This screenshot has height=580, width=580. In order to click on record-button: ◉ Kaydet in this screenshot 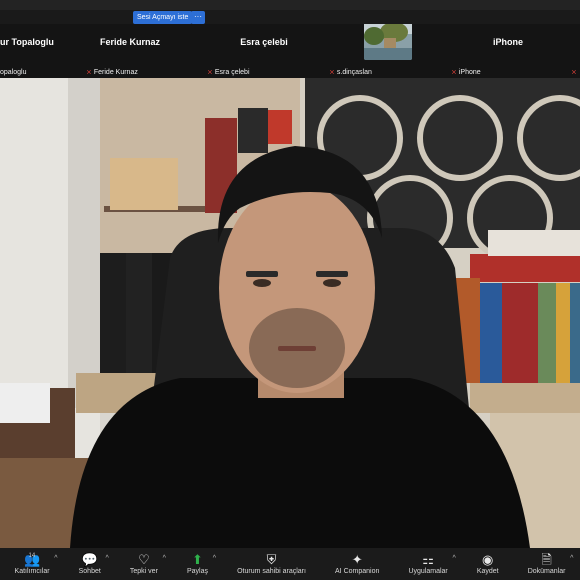, I will do `click(487, 564)`.